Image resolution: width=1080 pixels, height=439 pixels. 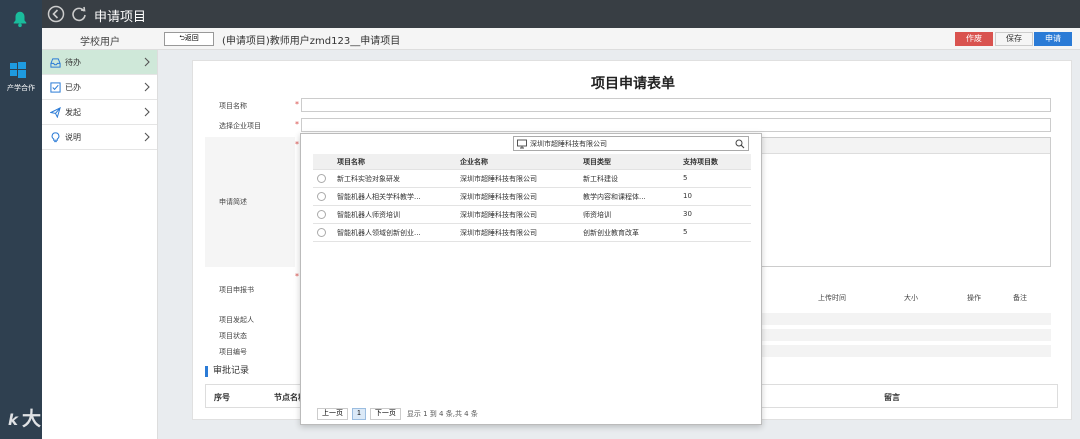 What do you see at coordinates (73, 112) in the screenshot?
I see `sidebar-item-label: 发起` at bounding box center [73, 112].